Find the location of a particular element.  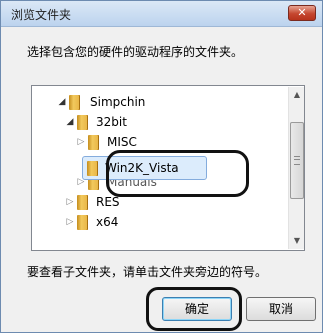

grip-icon is located at coordinates (297, 160).